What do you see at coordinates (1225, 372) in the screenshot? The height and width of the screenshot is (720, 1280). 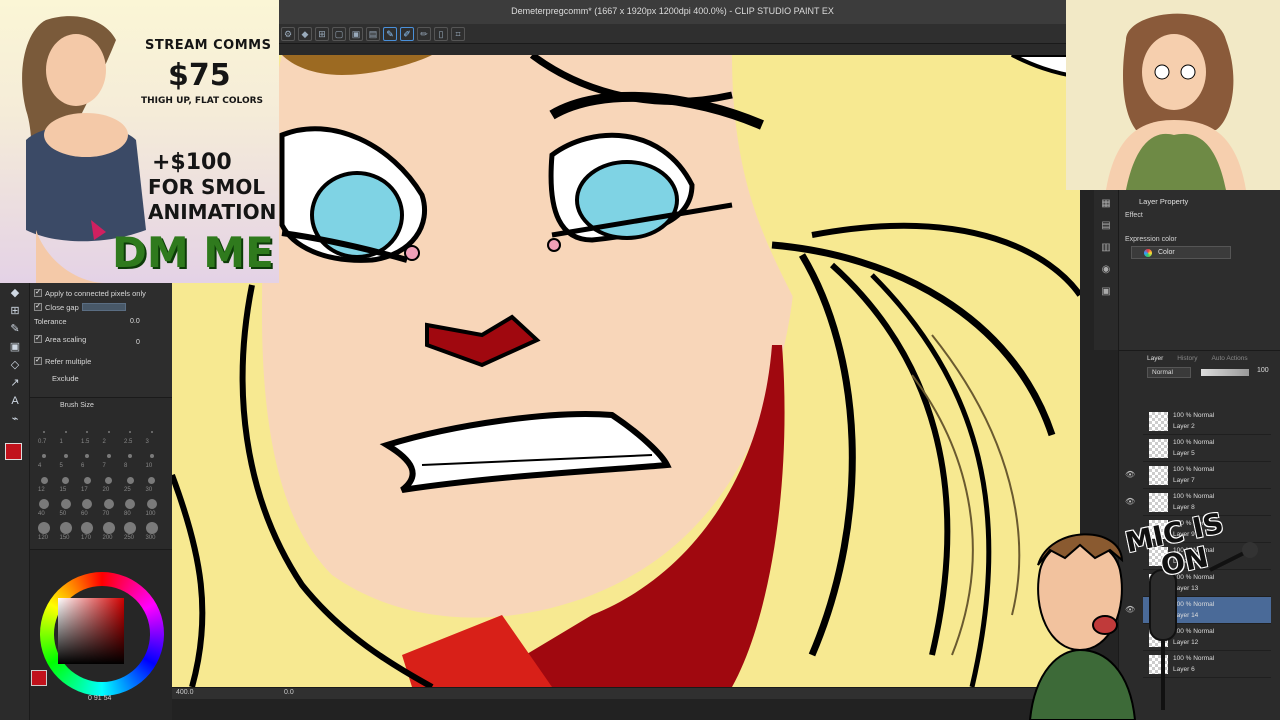 I see `layer-opacity-slider` at bounding box center [1225, 372].